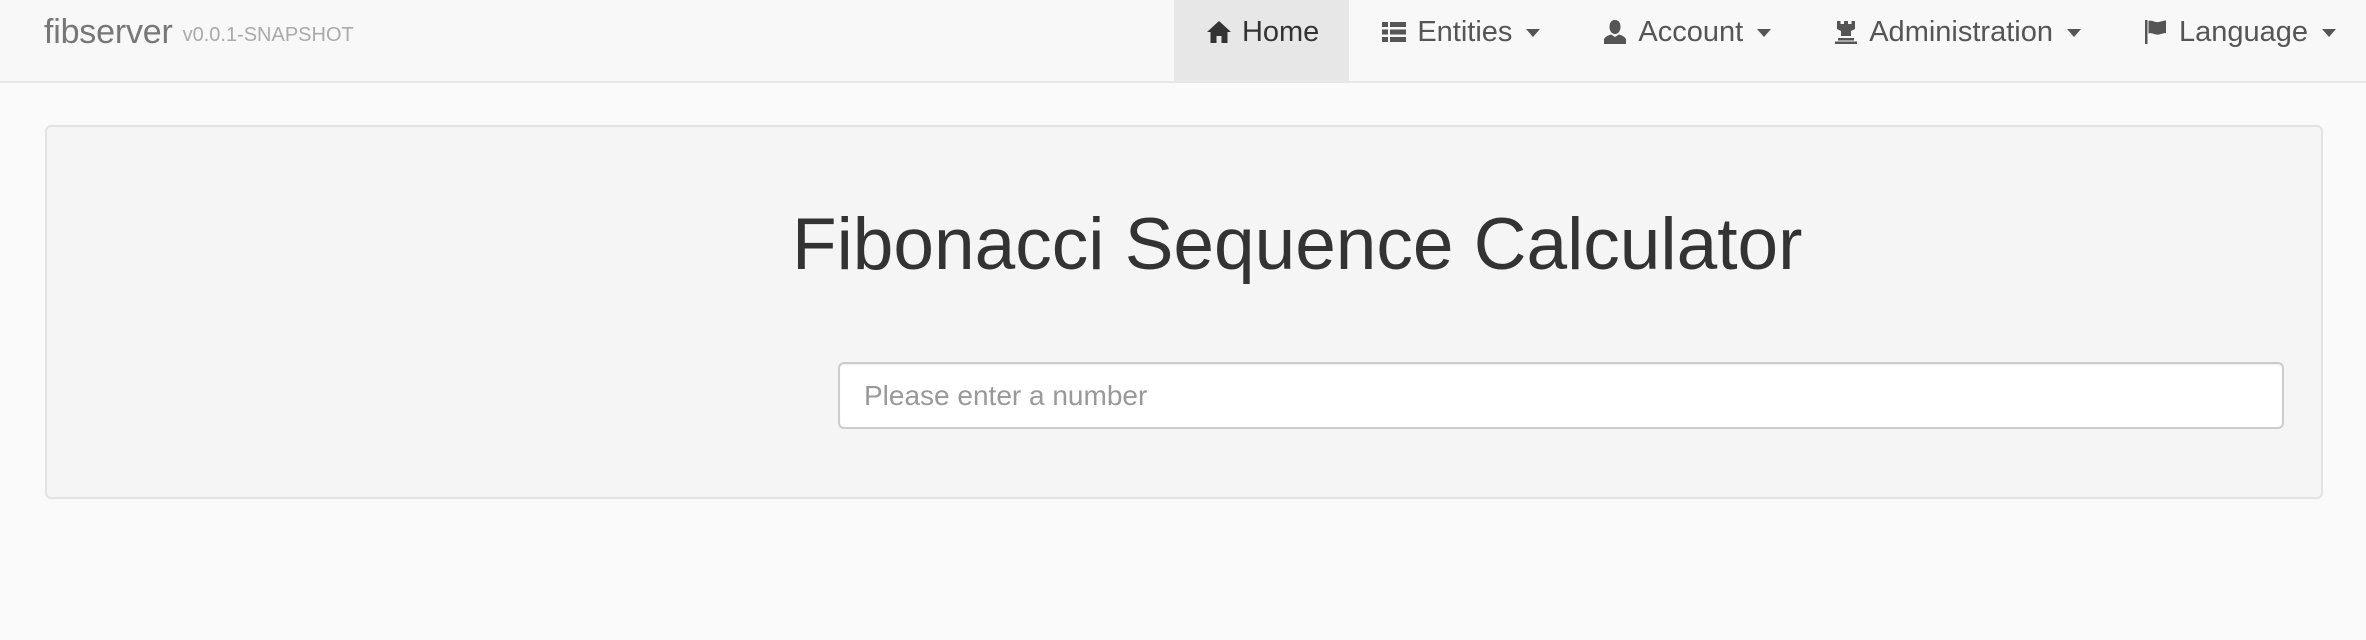 The image size is (2366, 640). What do you see at coordinates (1846, 32) in the screenshot?
I see `tower-icon` at bounding box center [1846, 32].